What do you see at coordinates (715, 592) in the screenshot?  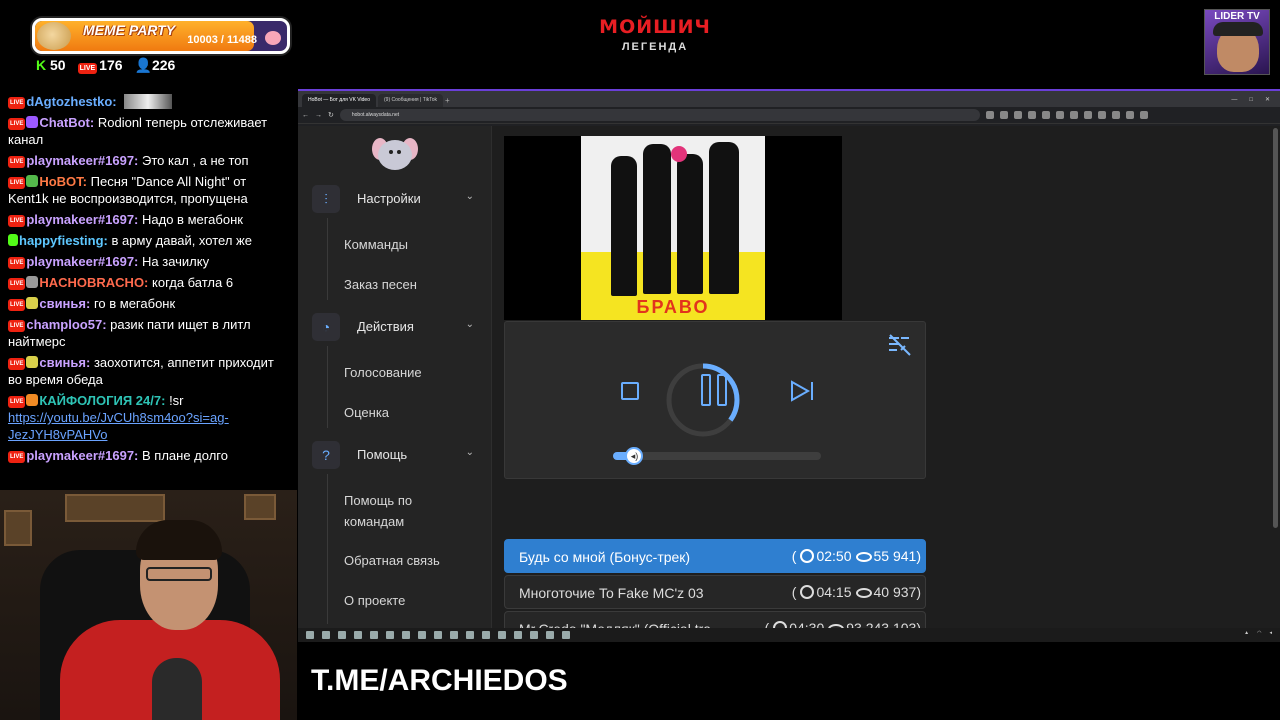 I see `track-row: Многоточие To Fake MC'z 03(04:15 40 937)` at bounding box center [715, 592].